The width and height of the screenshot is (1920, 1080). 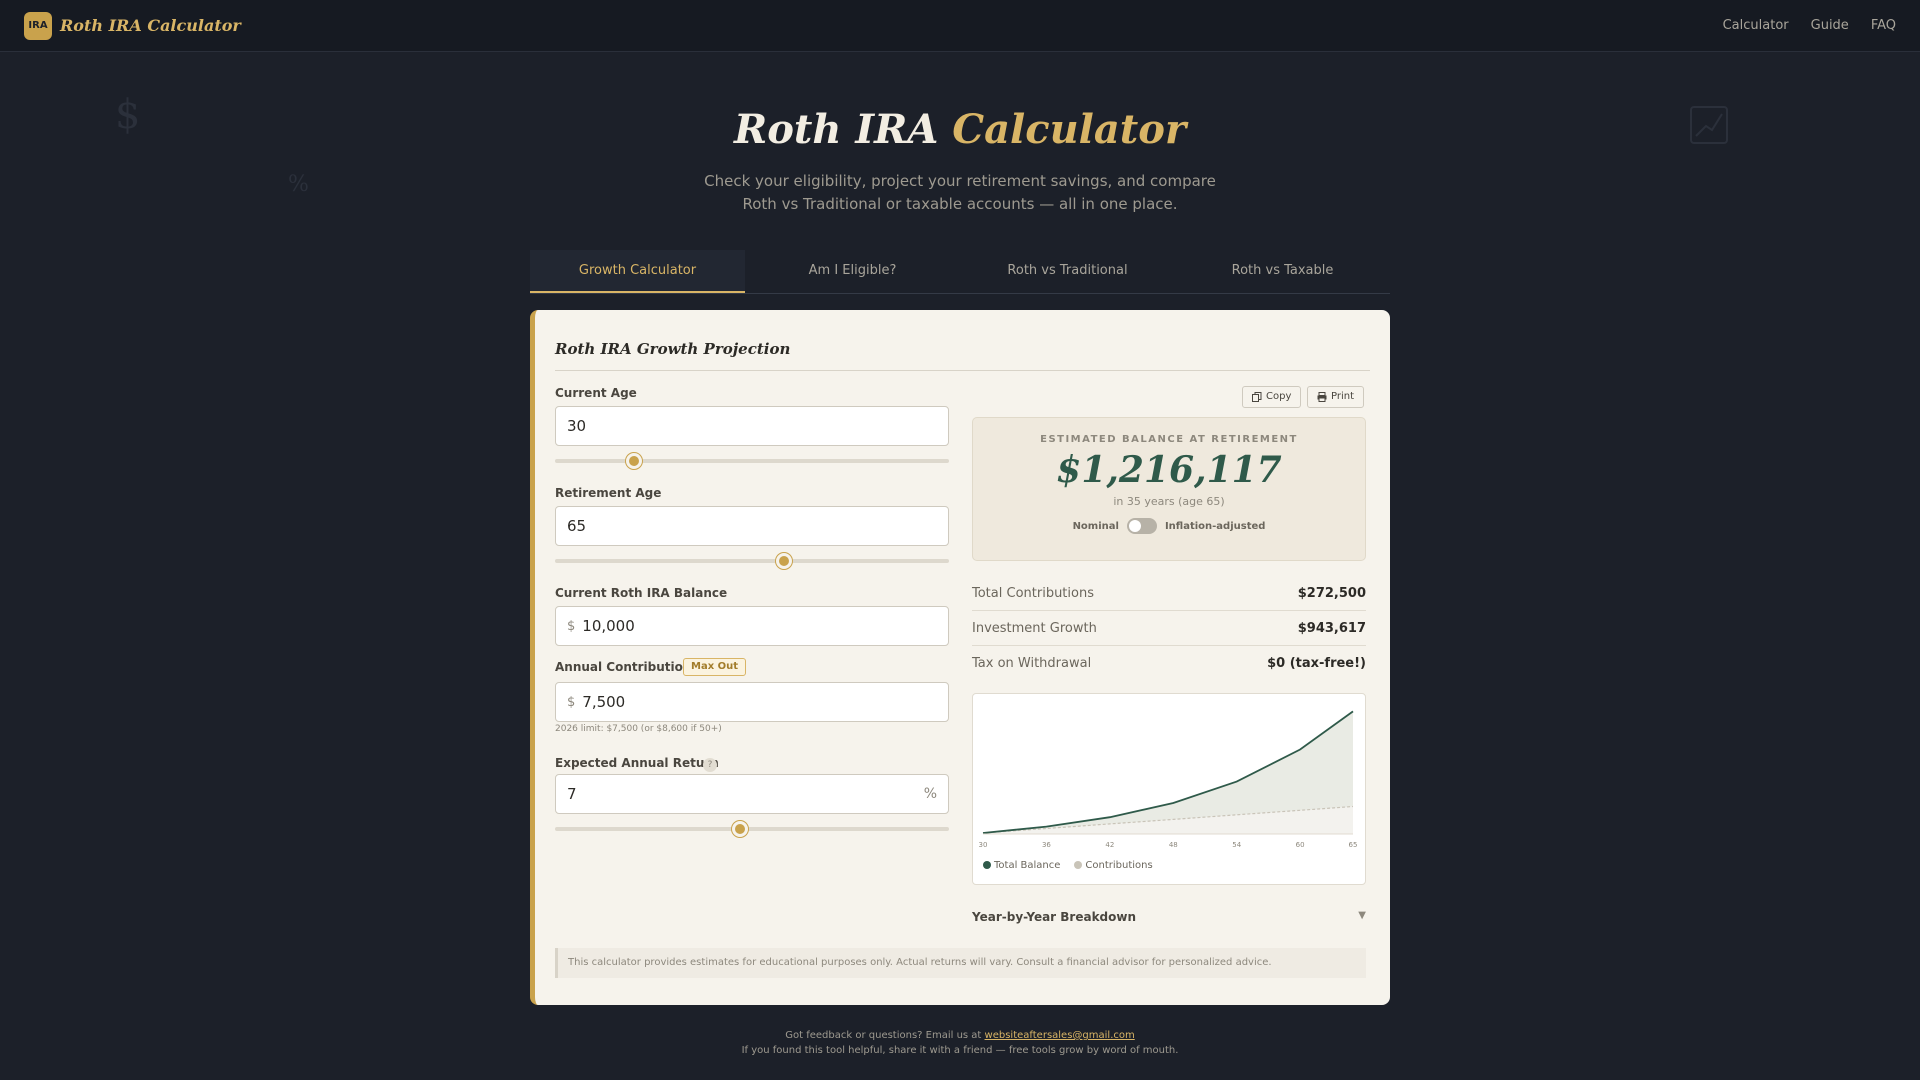 I want to click on growth-chart-svg: 30 36 42 48 54 60 65, so click(x=1168, y=779).